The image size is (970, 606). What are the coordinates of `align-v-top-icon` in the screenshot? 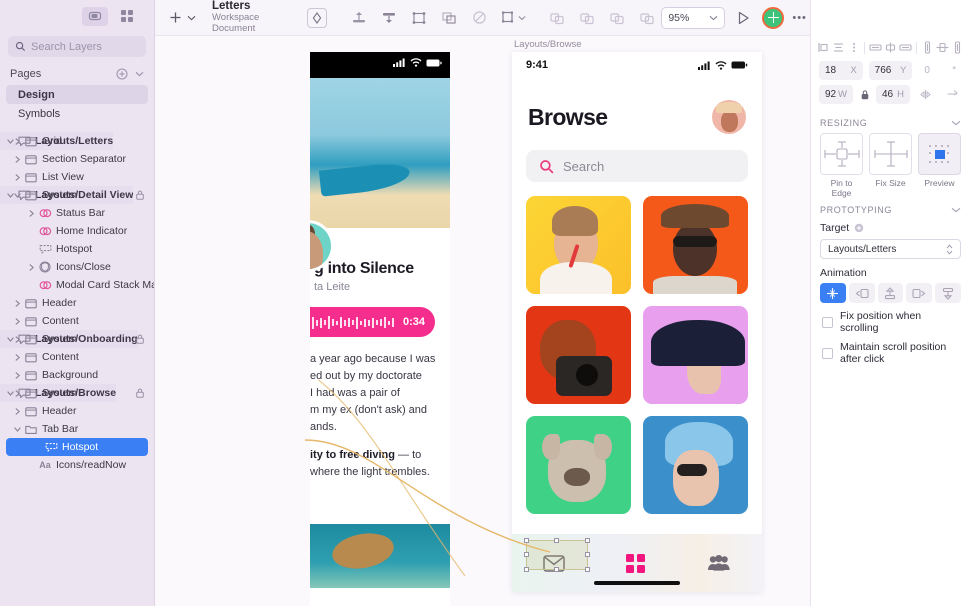 It's located at (927, 47).